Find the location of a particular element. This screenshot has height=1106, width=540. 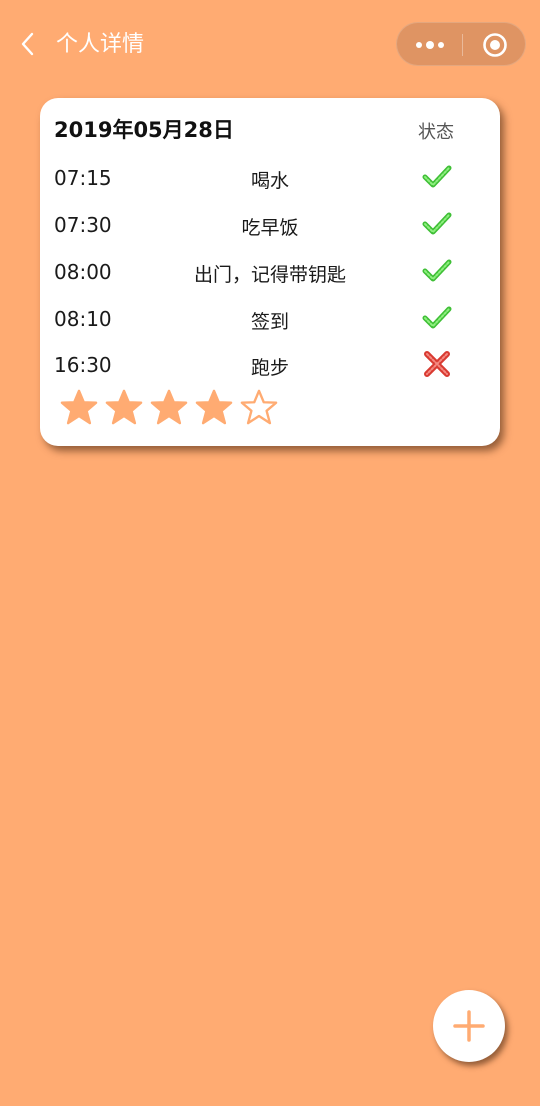

row-time: 08:00 is located at coordinates (83, 272).